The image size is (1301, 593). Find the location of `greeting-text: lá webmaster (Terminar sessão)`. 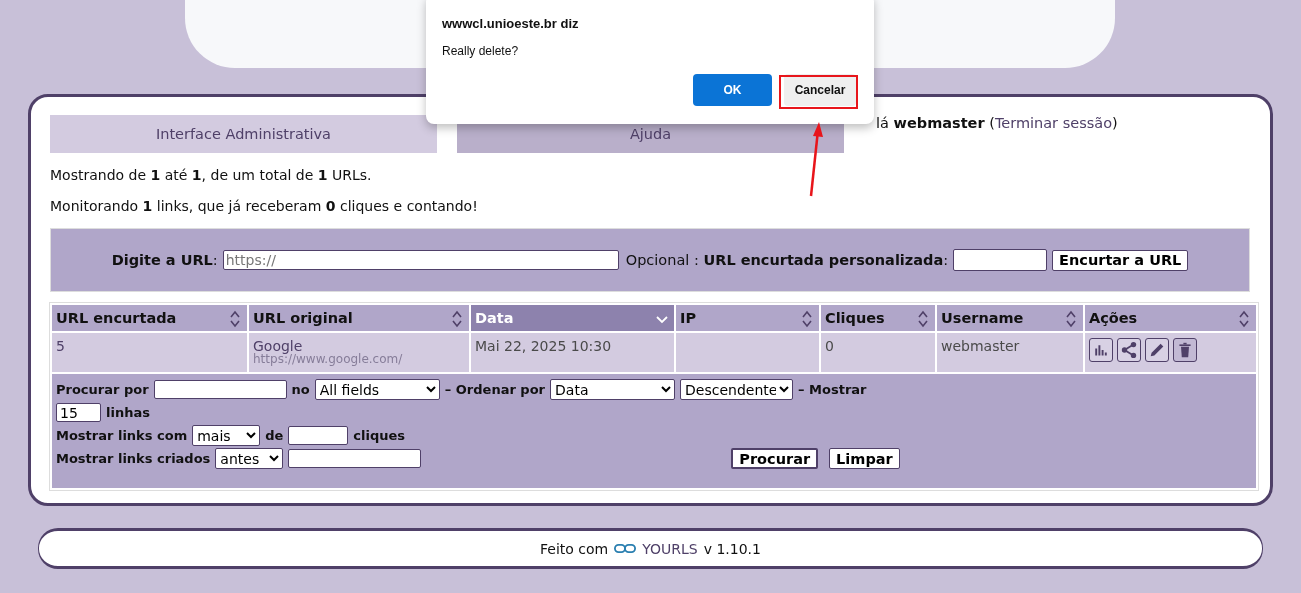

greeting-text: lá webmaster (Terminar sessão) is located at coordinates (997, 123).